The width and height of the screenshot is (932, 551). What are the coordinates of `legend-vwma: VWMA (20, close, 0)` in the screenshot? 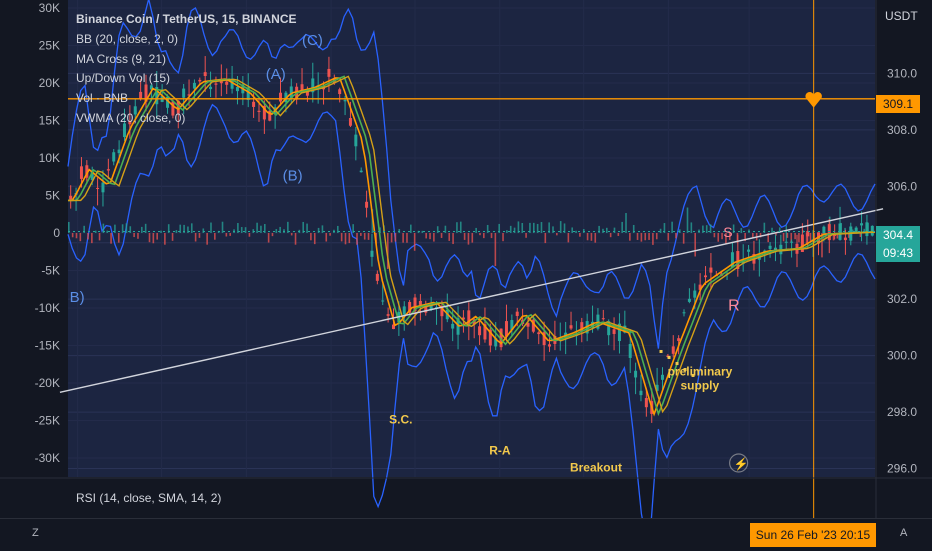 It's located at (186, 119).